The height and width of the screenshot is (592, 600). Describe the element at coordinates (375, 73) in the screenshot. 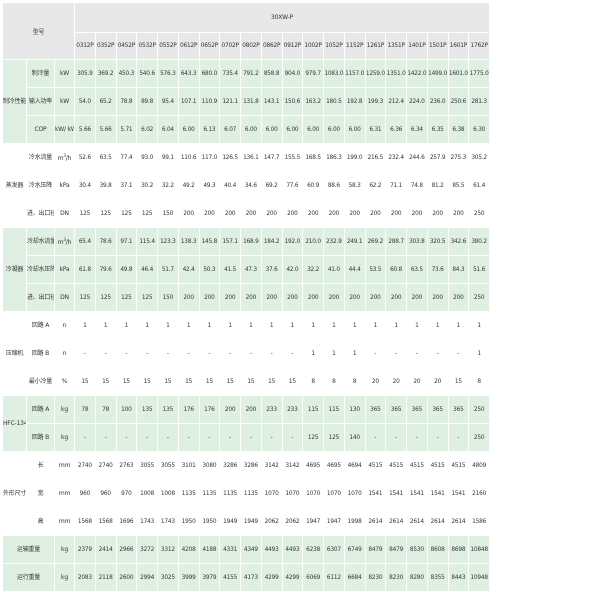

I see `value-cell: 1259.0` at that location.